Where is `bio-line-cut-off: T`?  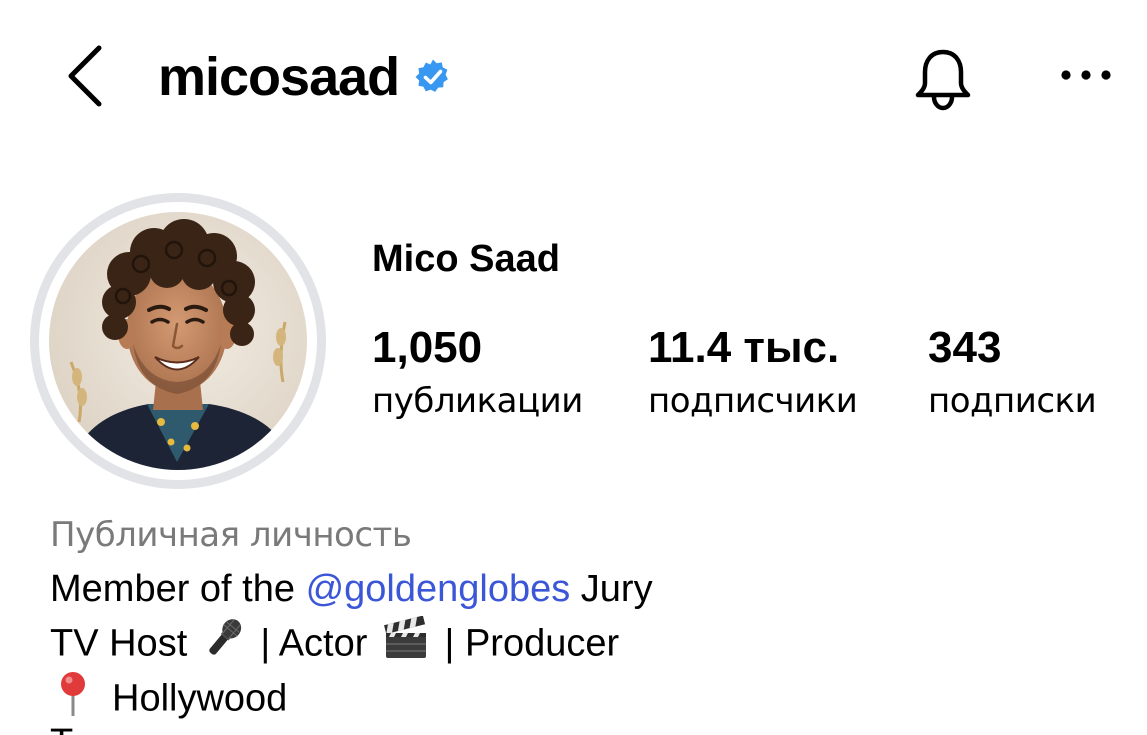
bio-line-cut-off: T is located at coordinates (62, 730).